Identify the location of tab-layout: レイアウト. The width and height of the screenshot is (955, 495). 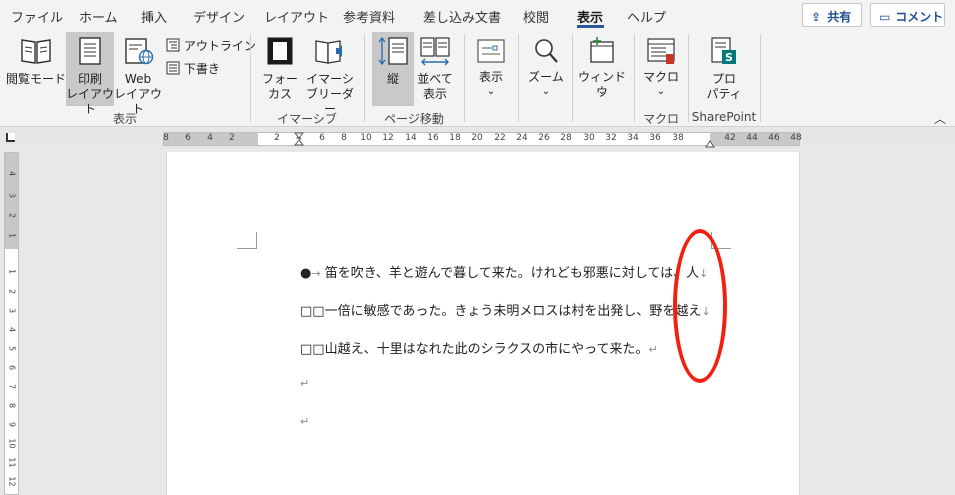
(296, 16).